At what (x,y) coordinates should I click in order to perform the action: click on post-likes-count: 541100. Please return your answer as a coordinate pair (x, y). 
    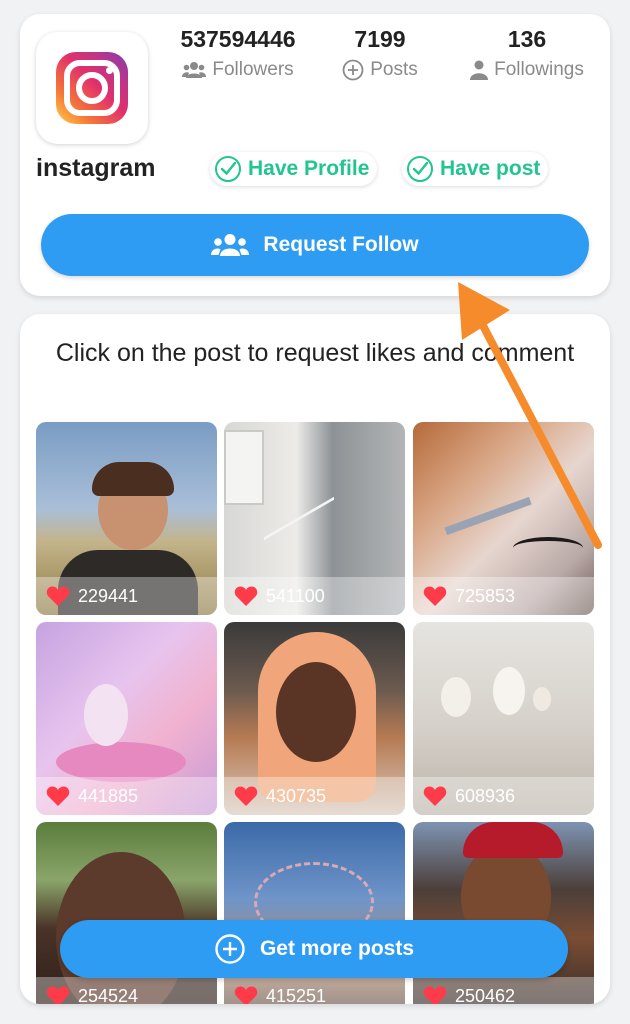
    Looking at the image, I should click on (295, 595).